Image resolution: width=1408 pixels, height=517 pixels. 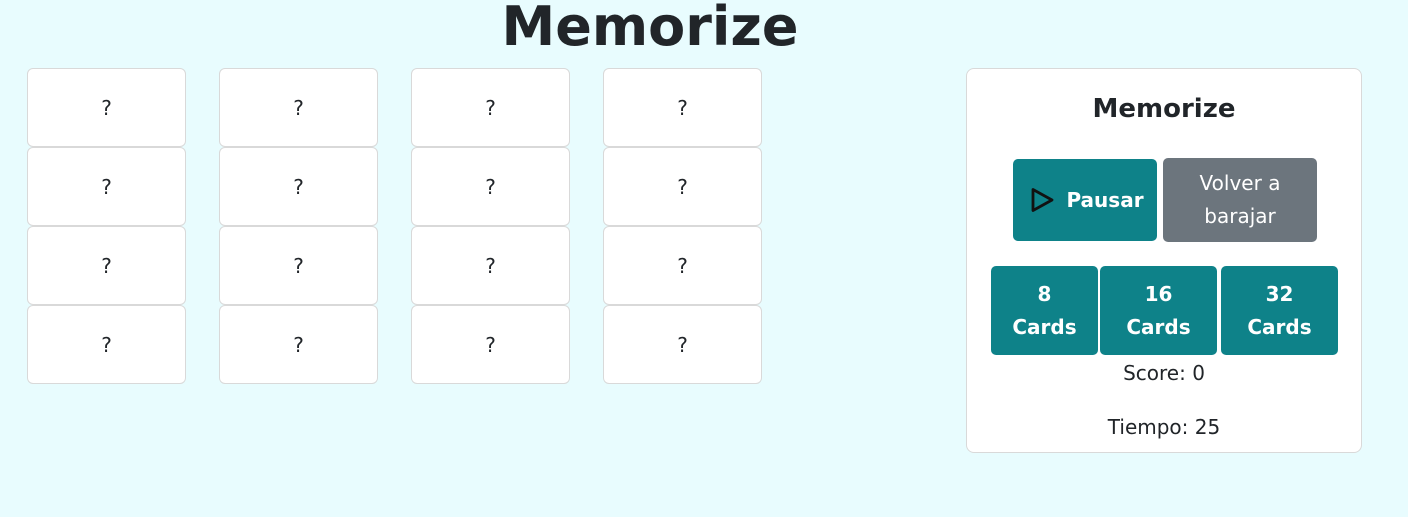 What do you see at coordinates (1158, 310) in the screenshot?
I see `deck-16-cards-button: 16 Cards` at bounding box center [1158, 310].